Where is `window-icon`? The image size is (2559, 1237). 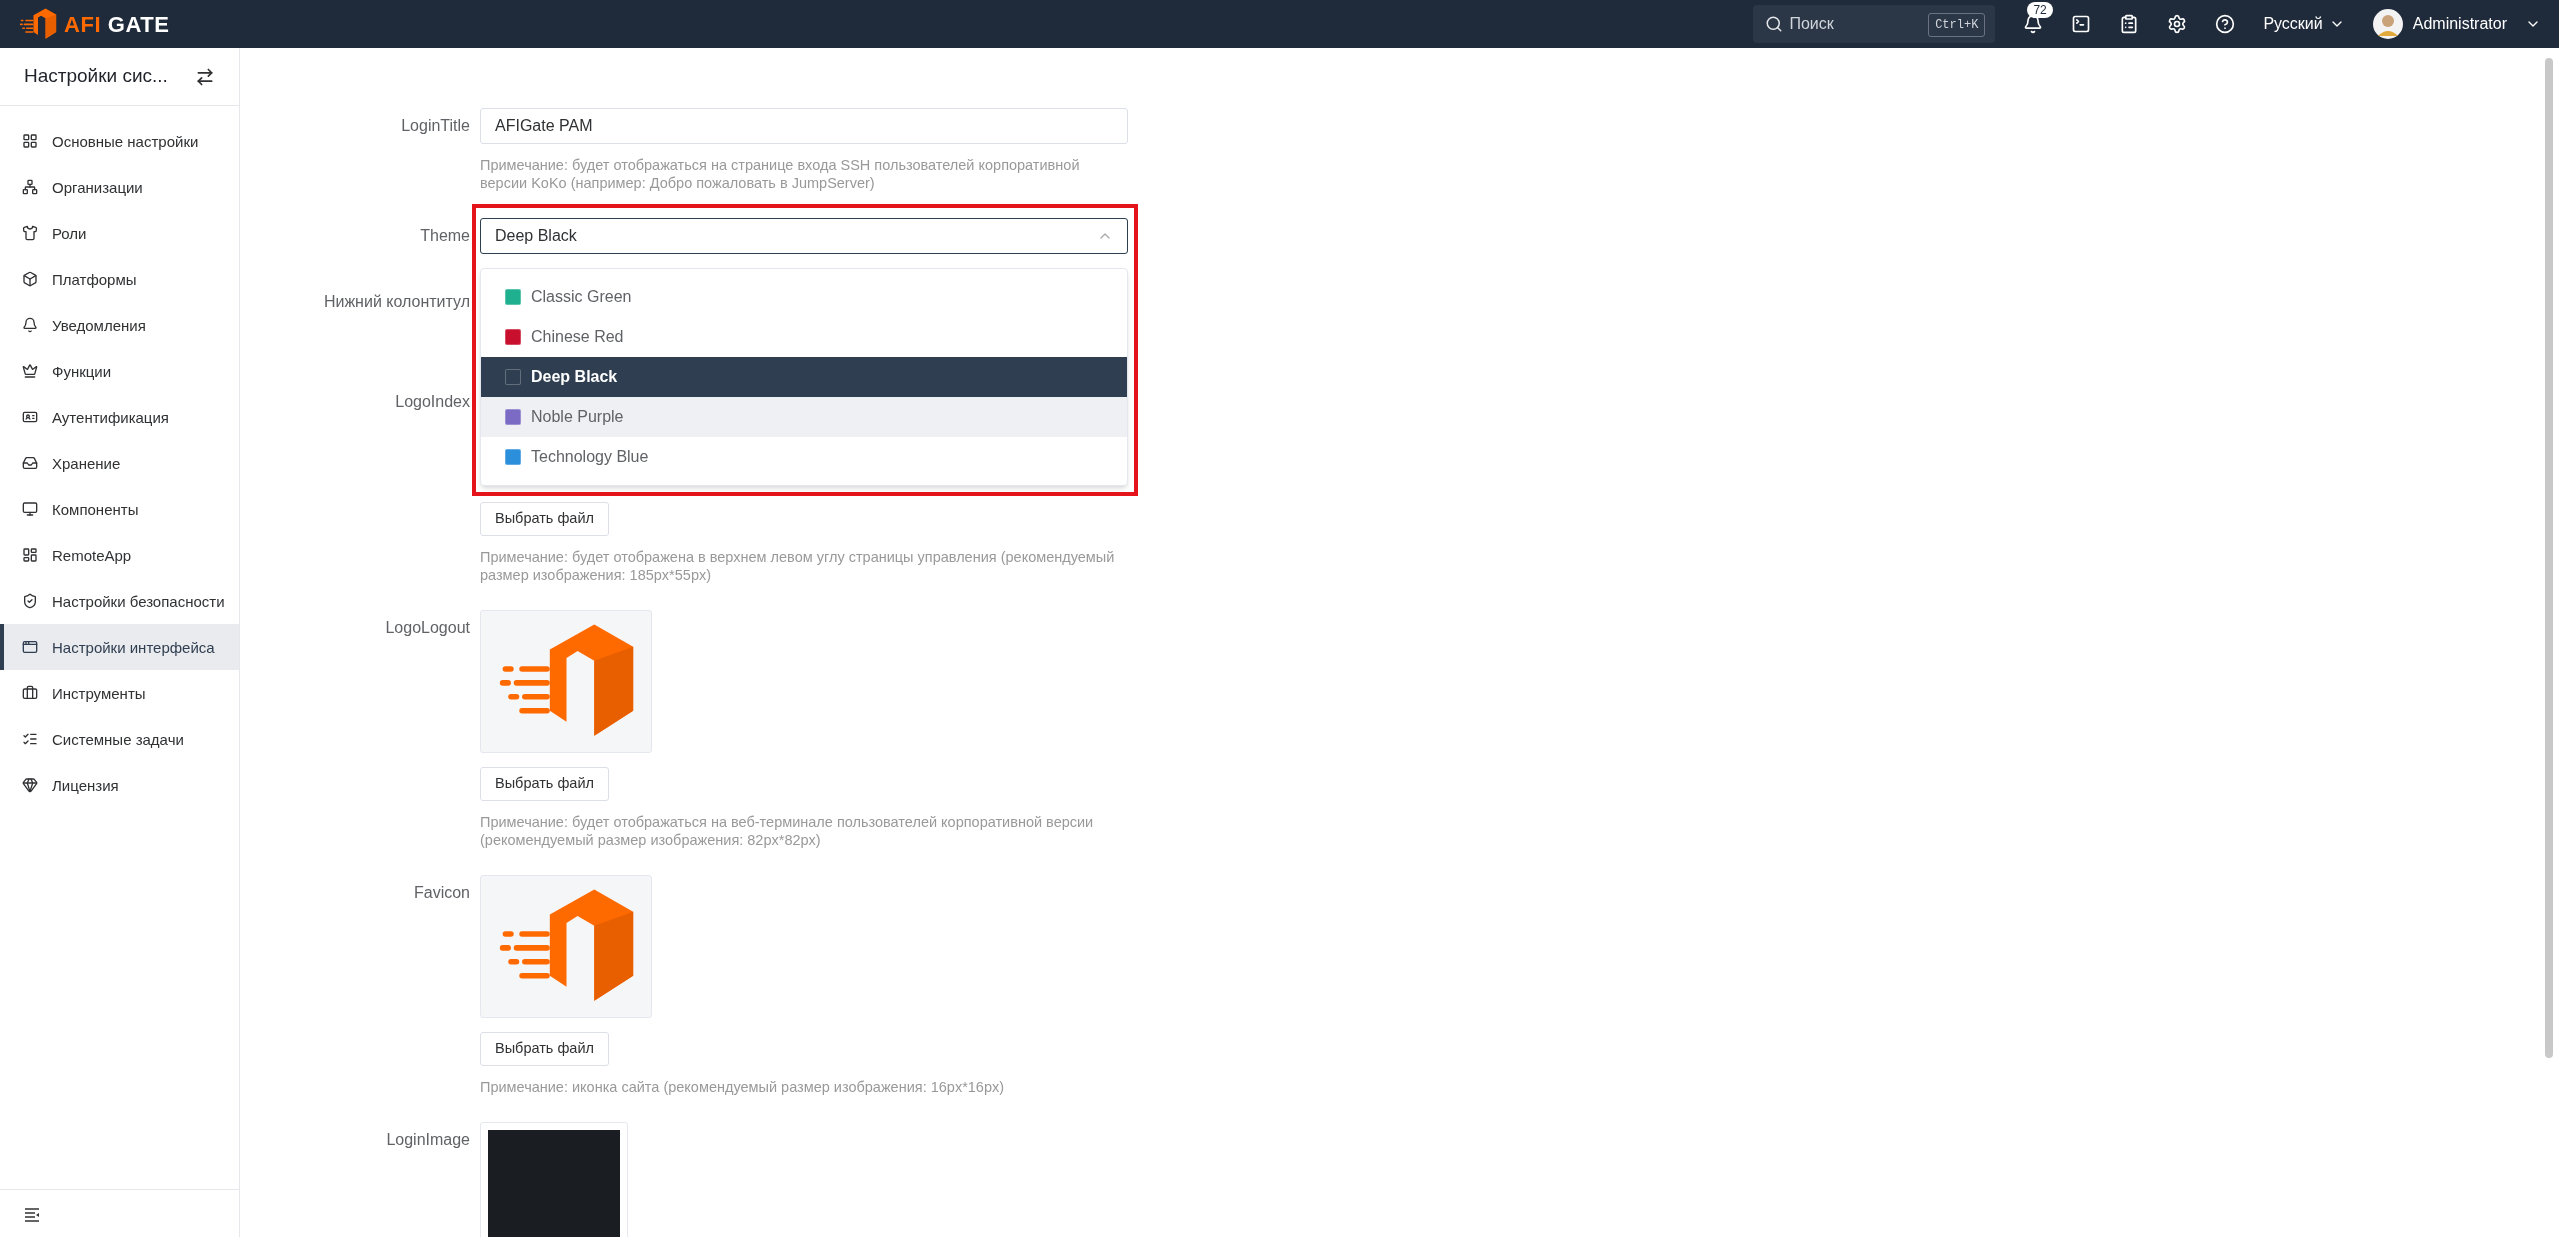 window-icon is located at coordinates (30, 647).